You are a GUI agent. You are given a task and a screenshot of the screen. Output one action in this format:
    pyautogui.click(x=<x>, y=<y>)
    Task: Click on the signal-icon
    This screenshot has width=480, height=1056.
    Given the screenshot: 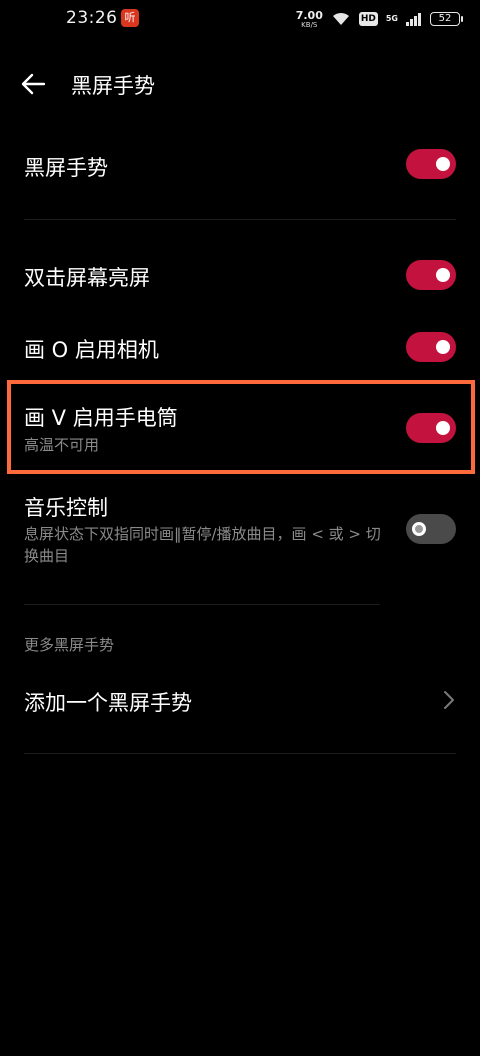 What is the action you would take?
    pyautogui.click(x=413, y=19)
    